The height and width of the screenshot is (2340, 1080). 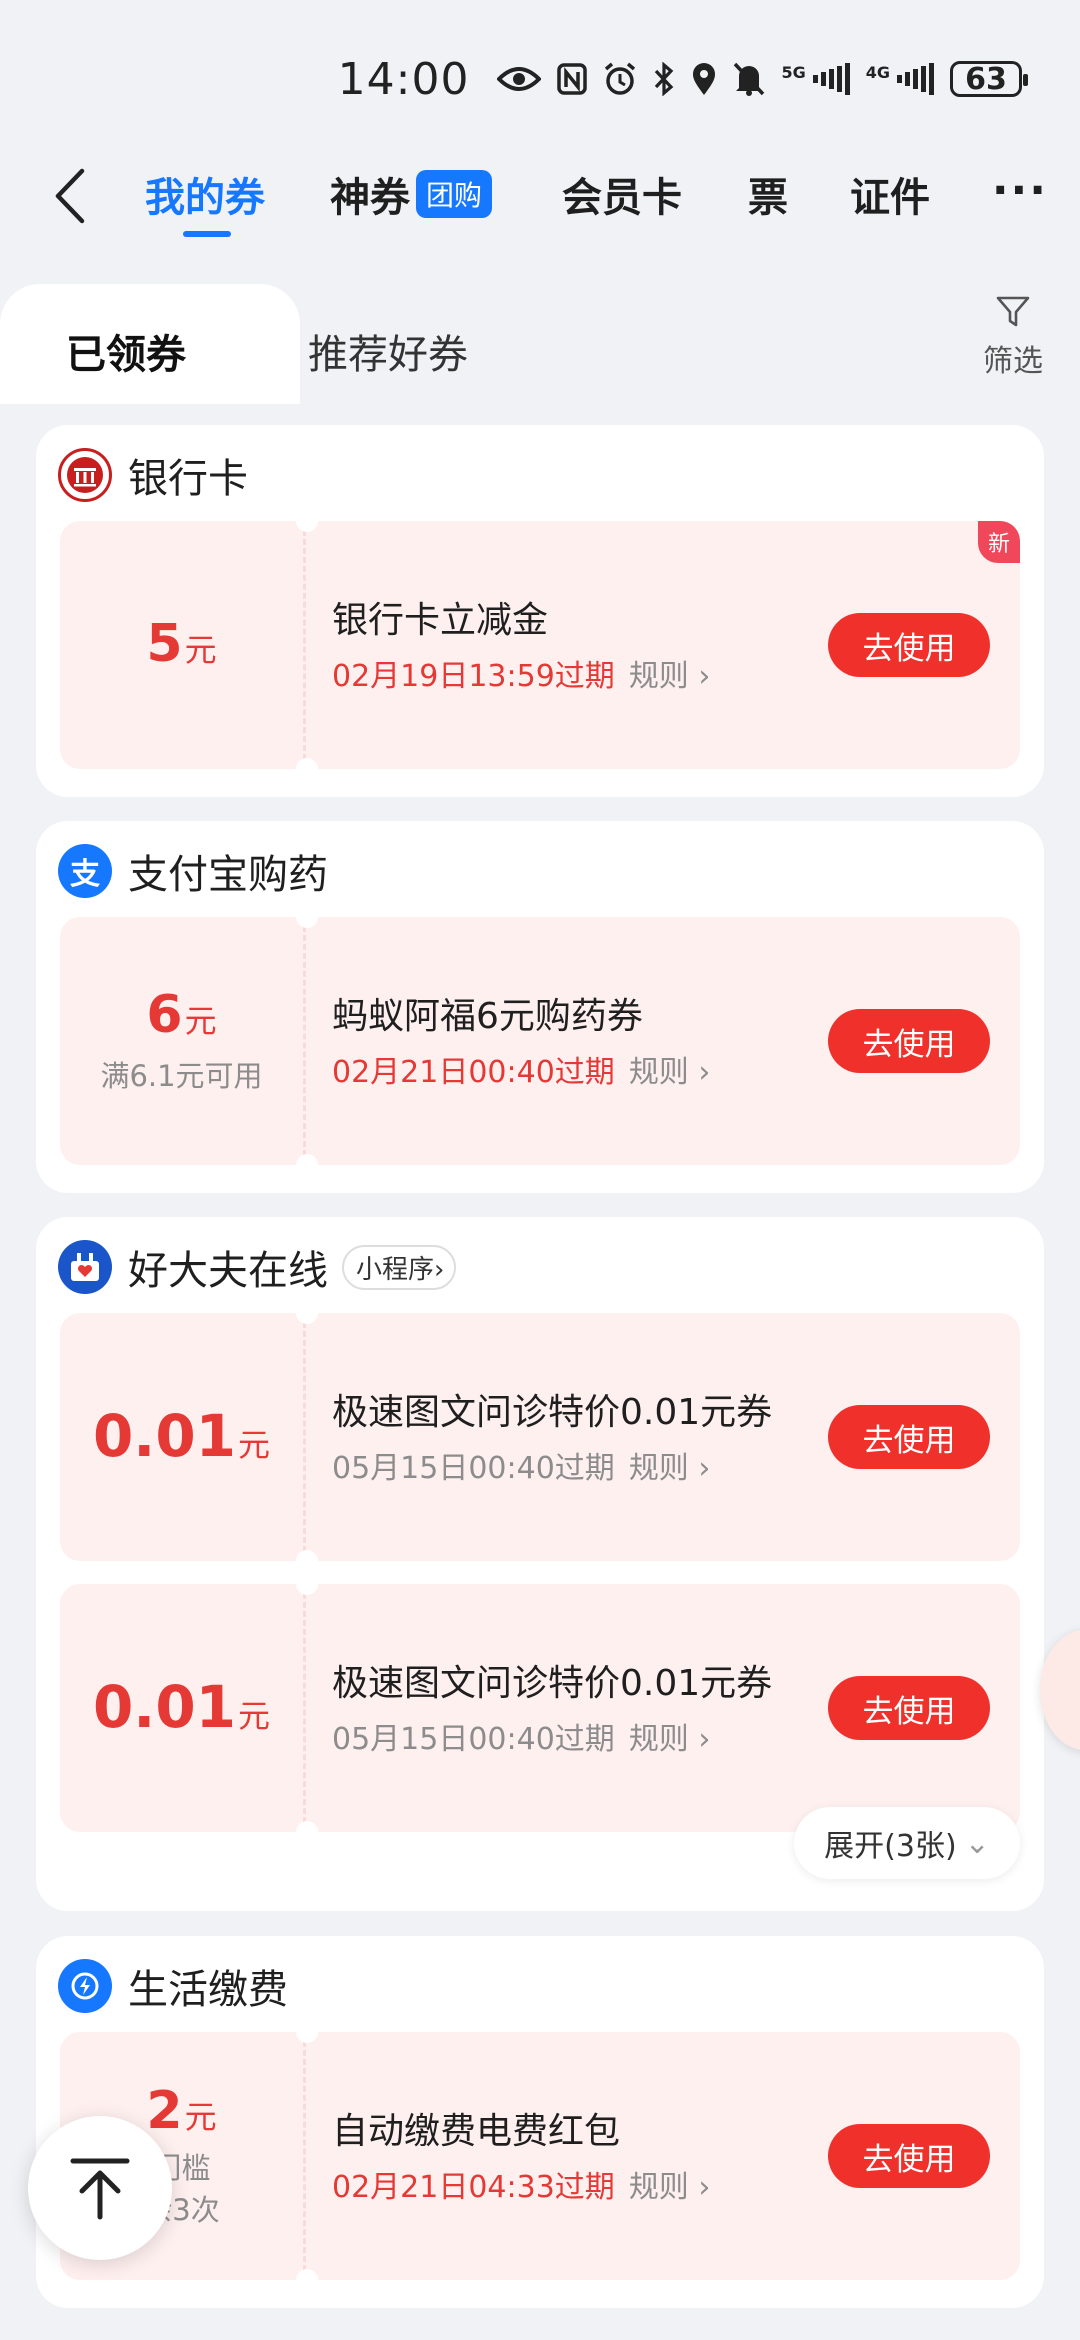 What do you see at coordinates (704, 79) in the screenshot?
I see `location-icon` at bounding box center [704, 79].